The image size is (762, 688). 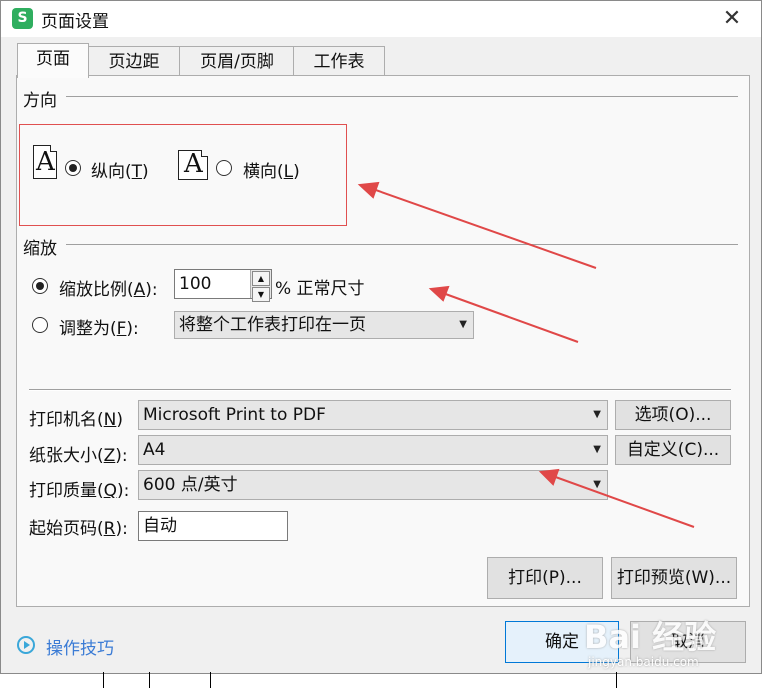 What do you see at coordinates (381, 19) in the screenshot?
I see `title-bar: S 页面设置 ✕` at bounding box center [381, 19].